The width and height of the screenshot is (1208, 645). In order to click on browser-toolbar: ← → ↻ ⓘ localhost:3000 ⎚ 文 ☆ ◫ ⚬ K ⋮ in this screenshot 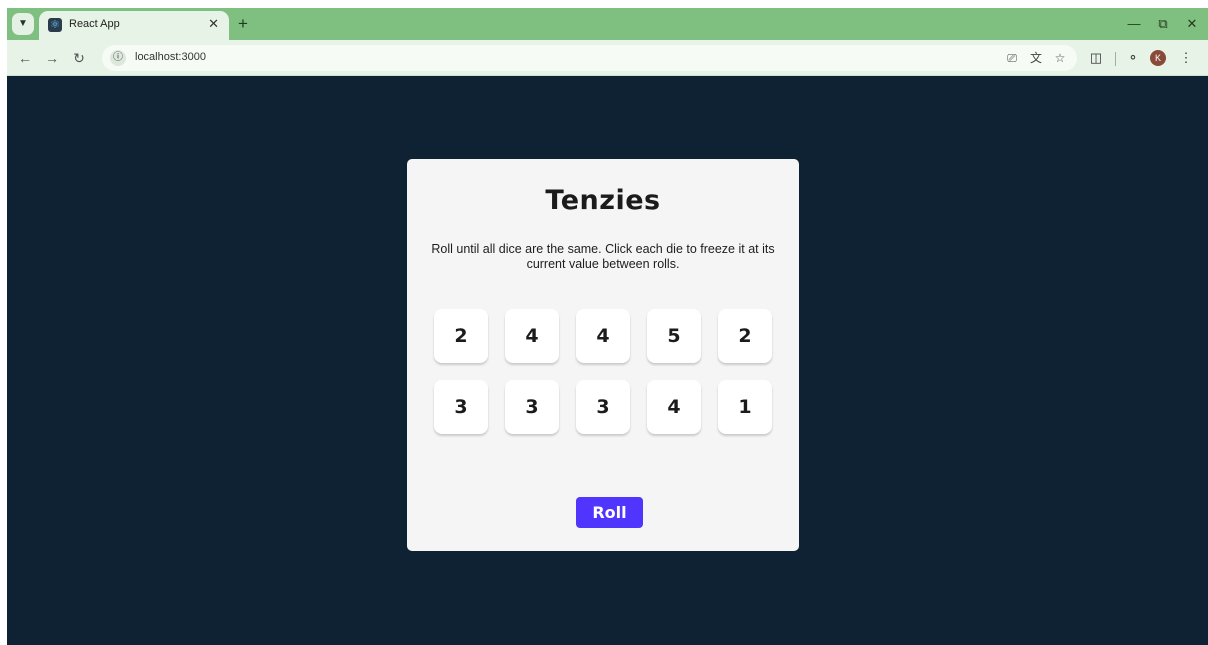, I will do `click(607, 58)`.